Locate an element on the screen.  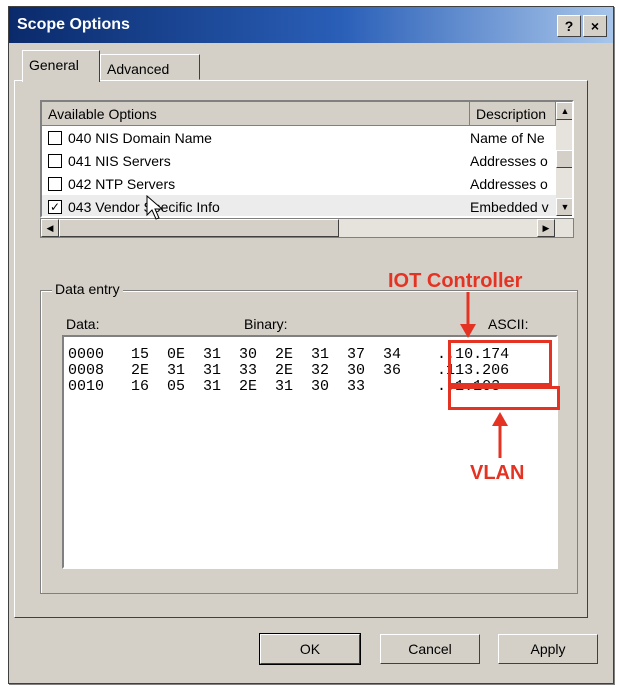
iot-controller-highlight is located at coordinates (500, 363).